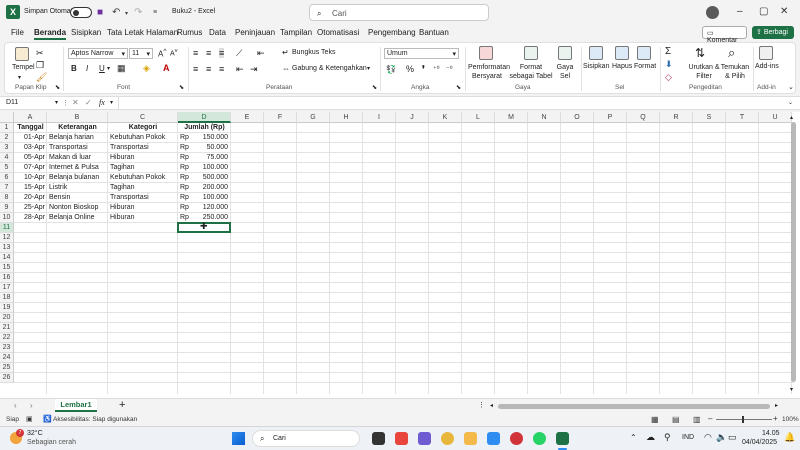 The width and height of the screenshot is (800, 450). Describe the element at coordinates (596, 66) in the screenshot. I see `insert-cells-button: Sisipkan` at that location.